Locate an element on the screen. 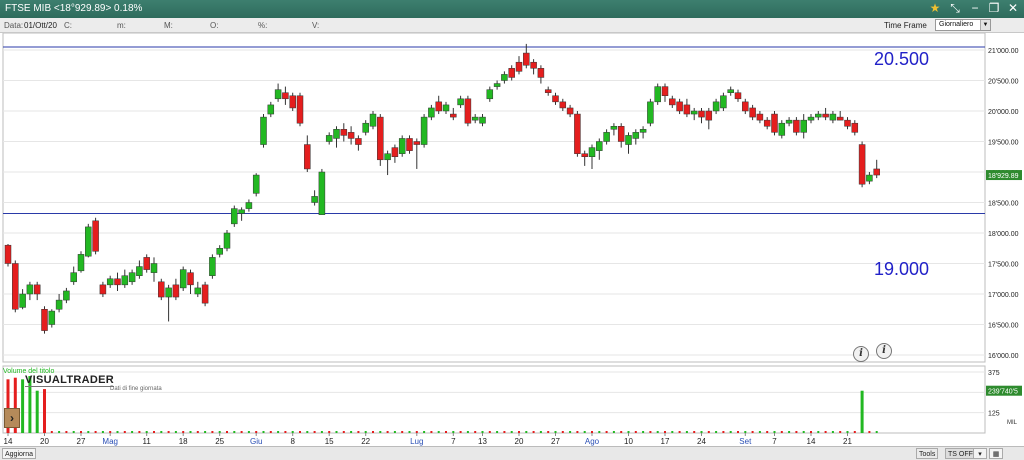 The width and height of the screenshot is (1024, 460). price-tick-label: 17'000.00 is located at coordinates (1003, 295).